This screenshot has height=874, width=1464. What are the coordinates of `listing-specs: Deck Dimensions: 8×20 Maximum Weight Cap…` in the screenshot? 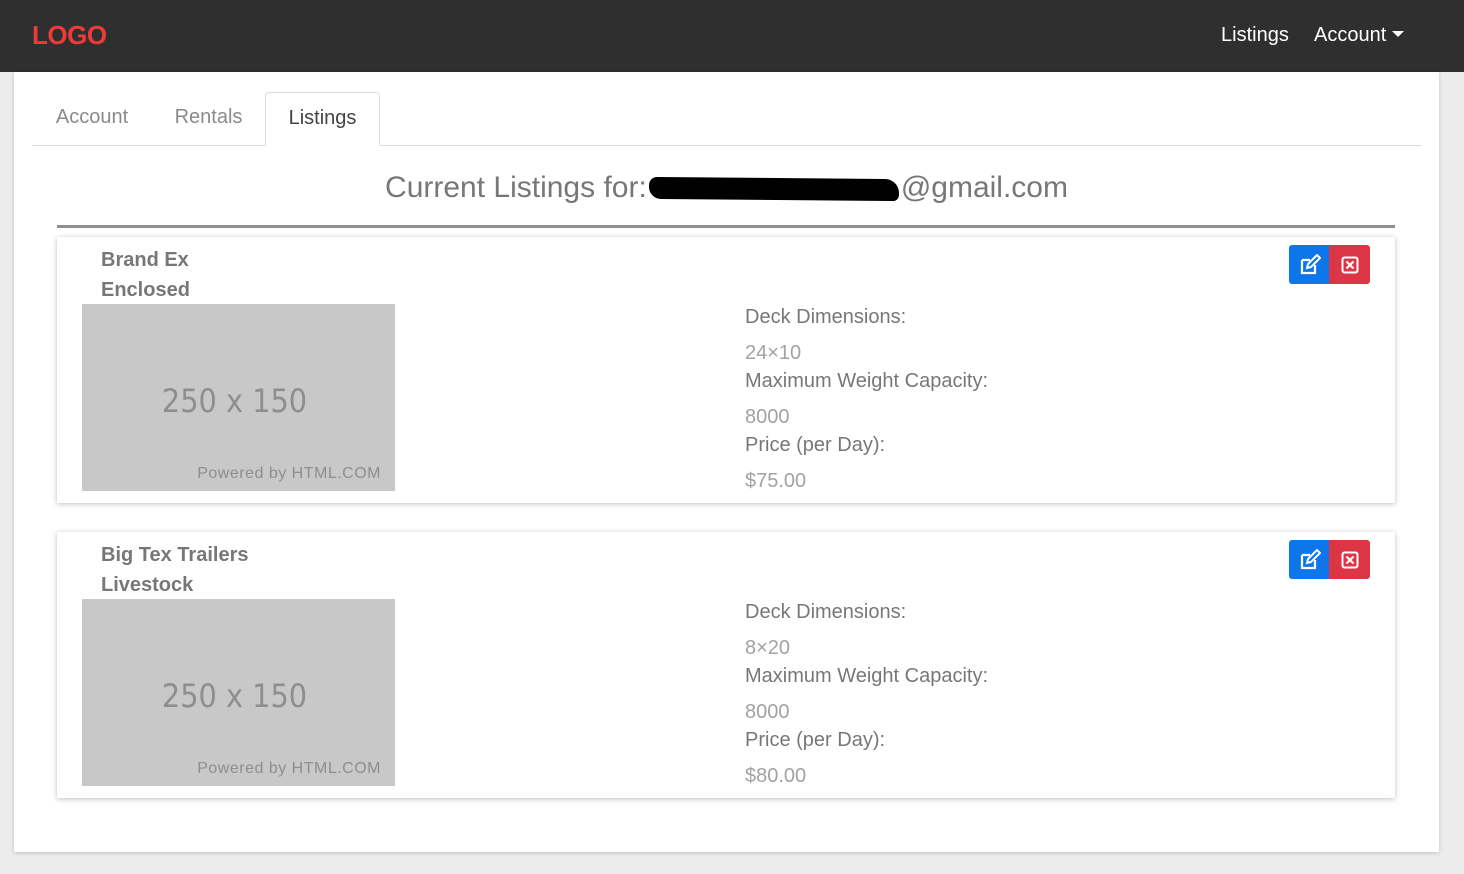 It's located at (866, 694).